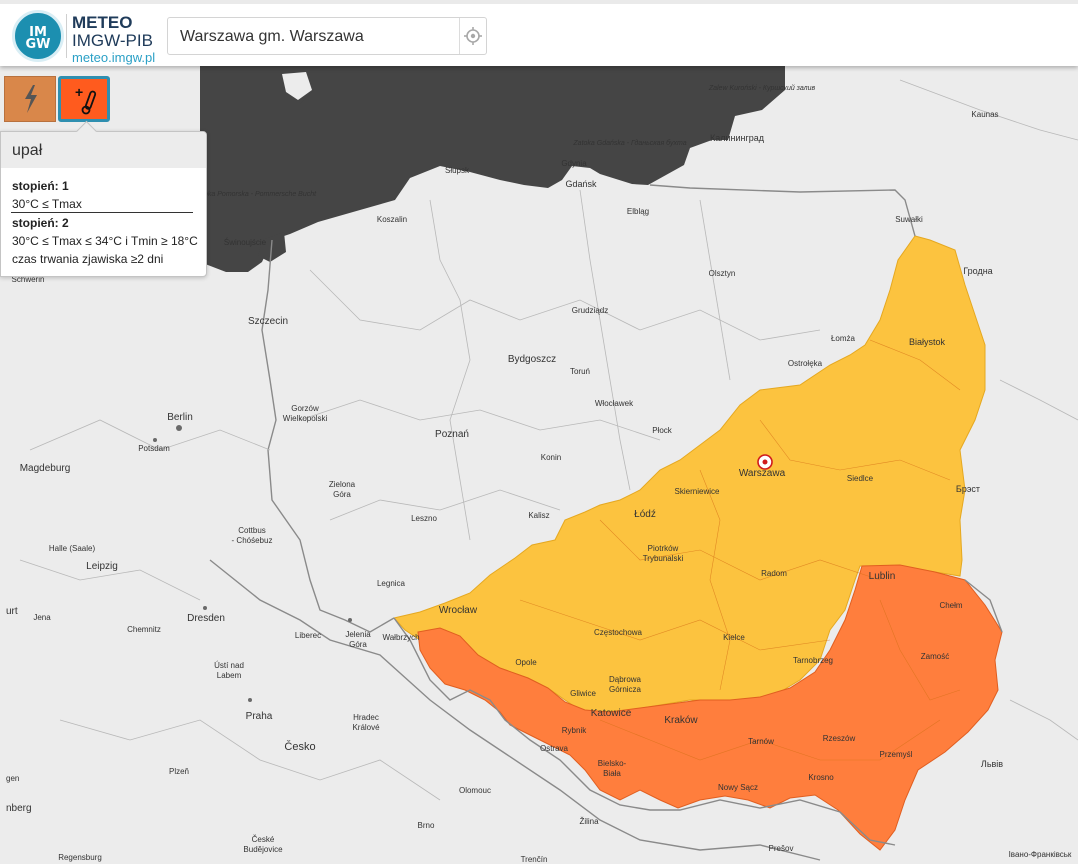  Describe the element at coordinates (391, 583) in the screenshot. I see `city-label-legnica: Legnica` at that location.